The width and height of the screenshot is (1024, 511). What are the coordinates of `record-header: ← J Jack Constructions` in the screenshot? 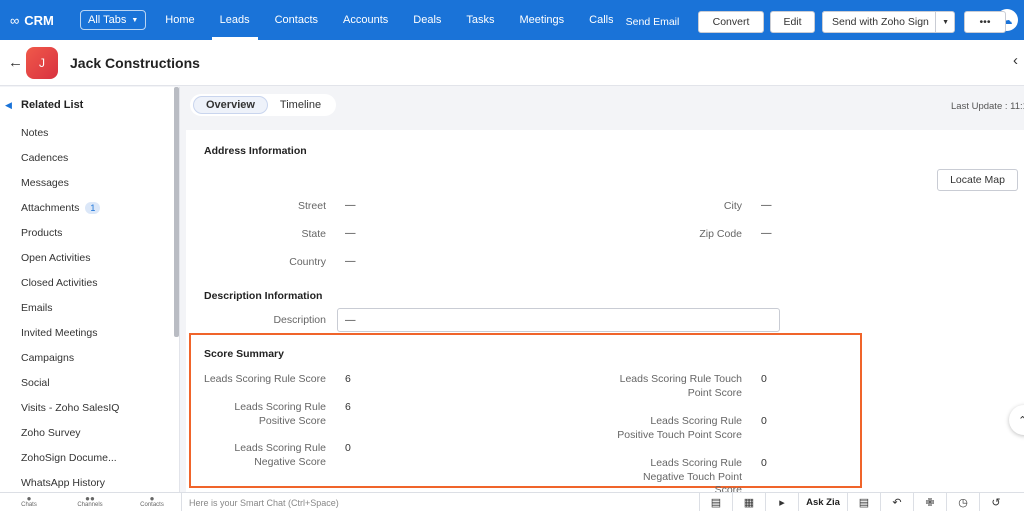 It's located at (512, 63).